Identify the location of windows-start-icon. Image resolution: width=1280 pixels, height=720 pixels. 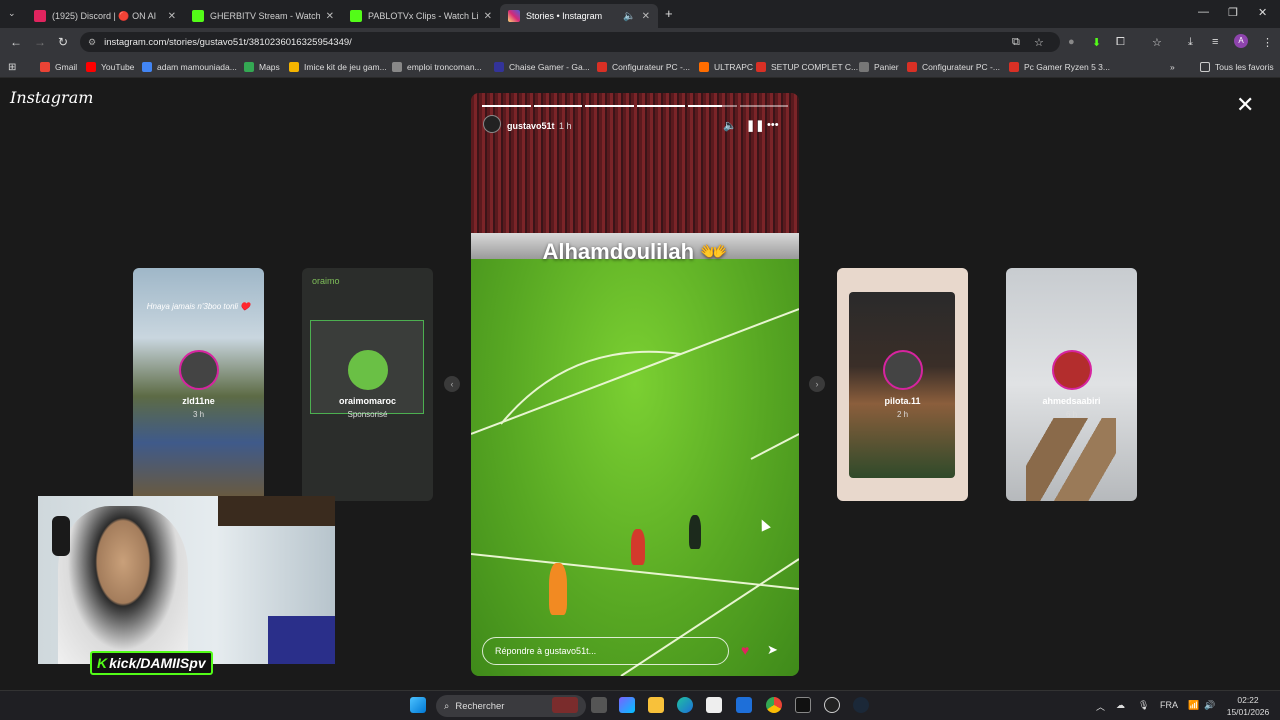
(418, 705).